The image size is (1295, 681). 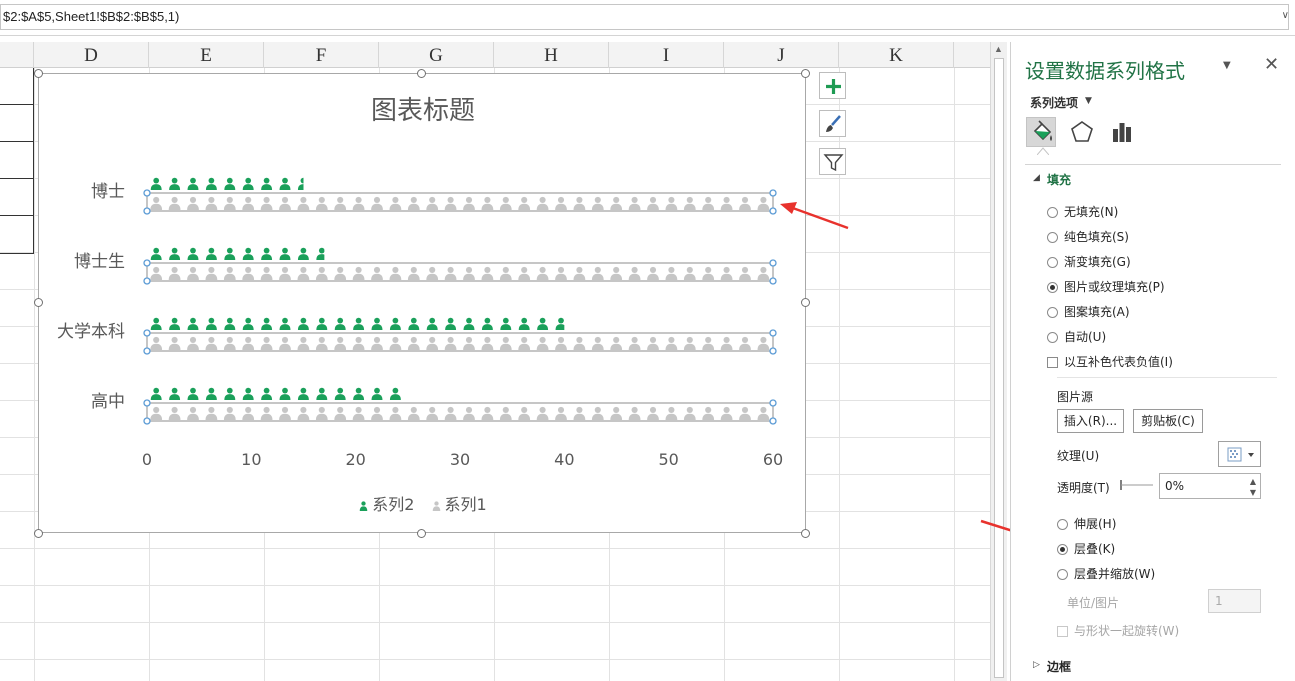 What do you see at coordinates (1041, 132) in the screenshot?
I see `tab-fill-line` at bounding box center [1041, 132].